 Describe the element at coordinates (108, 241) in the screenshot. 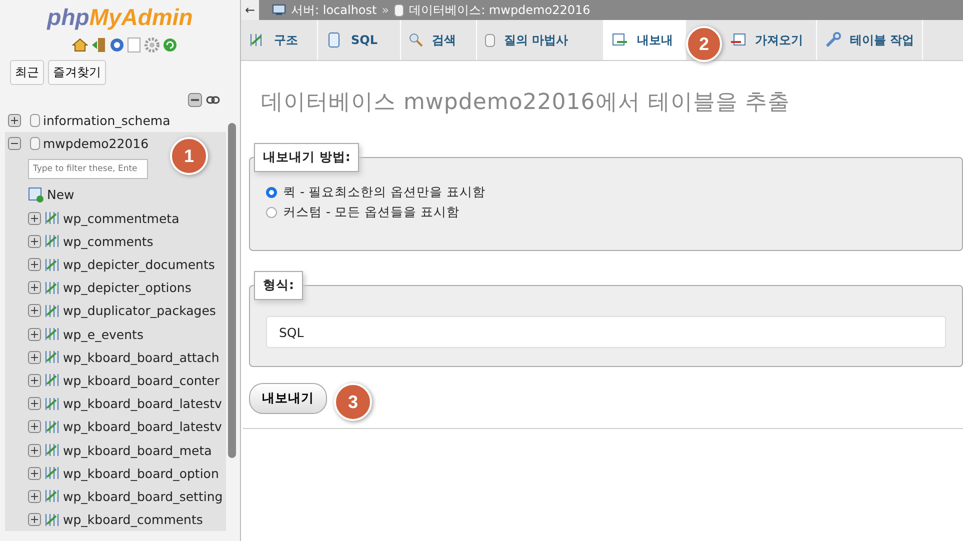

I see `table-name: wp_comments` at that location.